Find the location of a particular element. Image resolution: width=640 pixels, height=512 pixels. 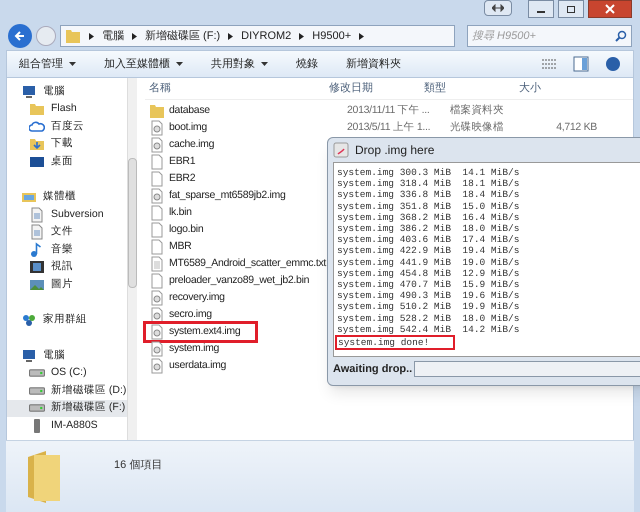

column-header: 大小 is located at coordinates (545, 88).